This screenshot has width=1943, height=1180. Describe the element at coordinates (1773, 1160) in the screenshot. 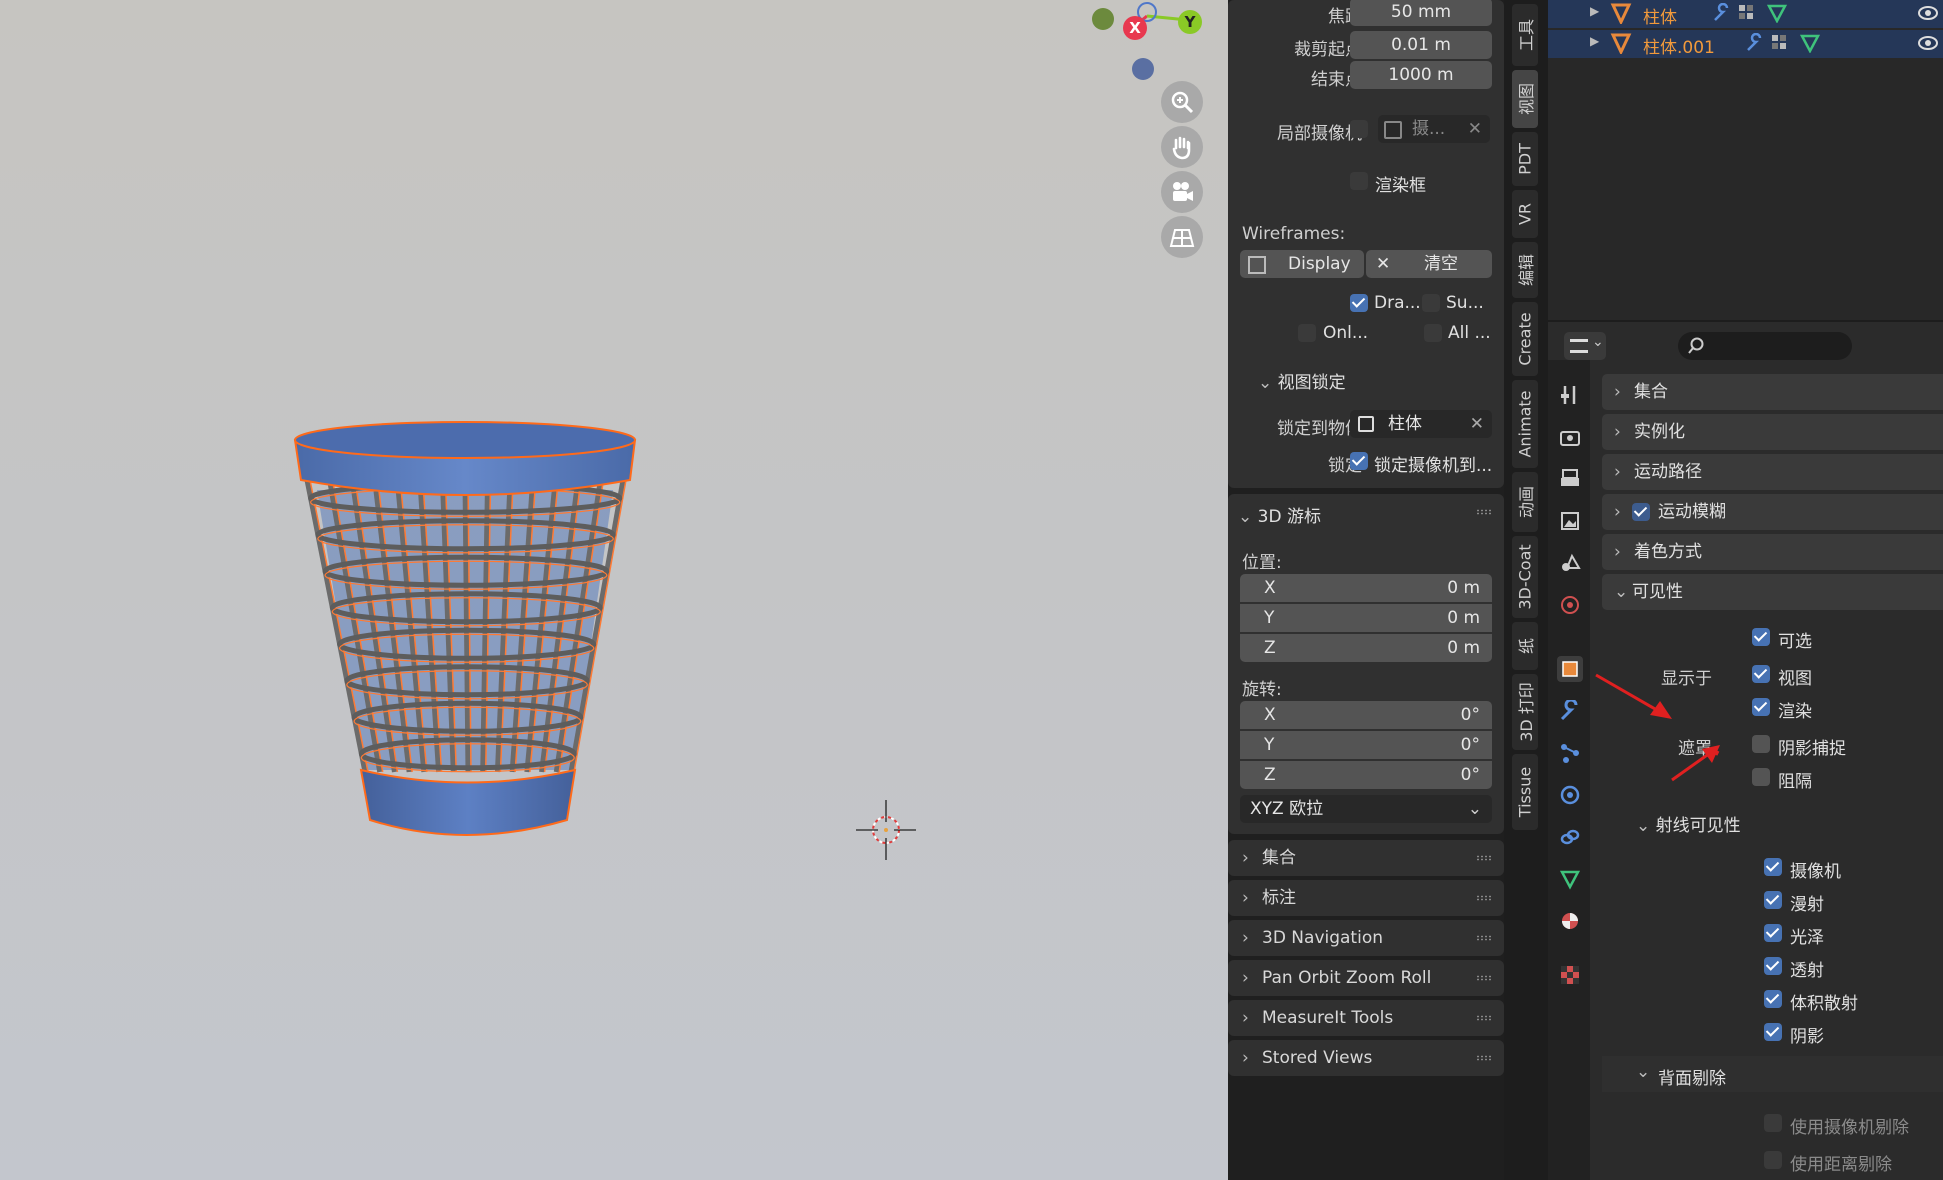

I see `distance-cull-checkbox` at that location.